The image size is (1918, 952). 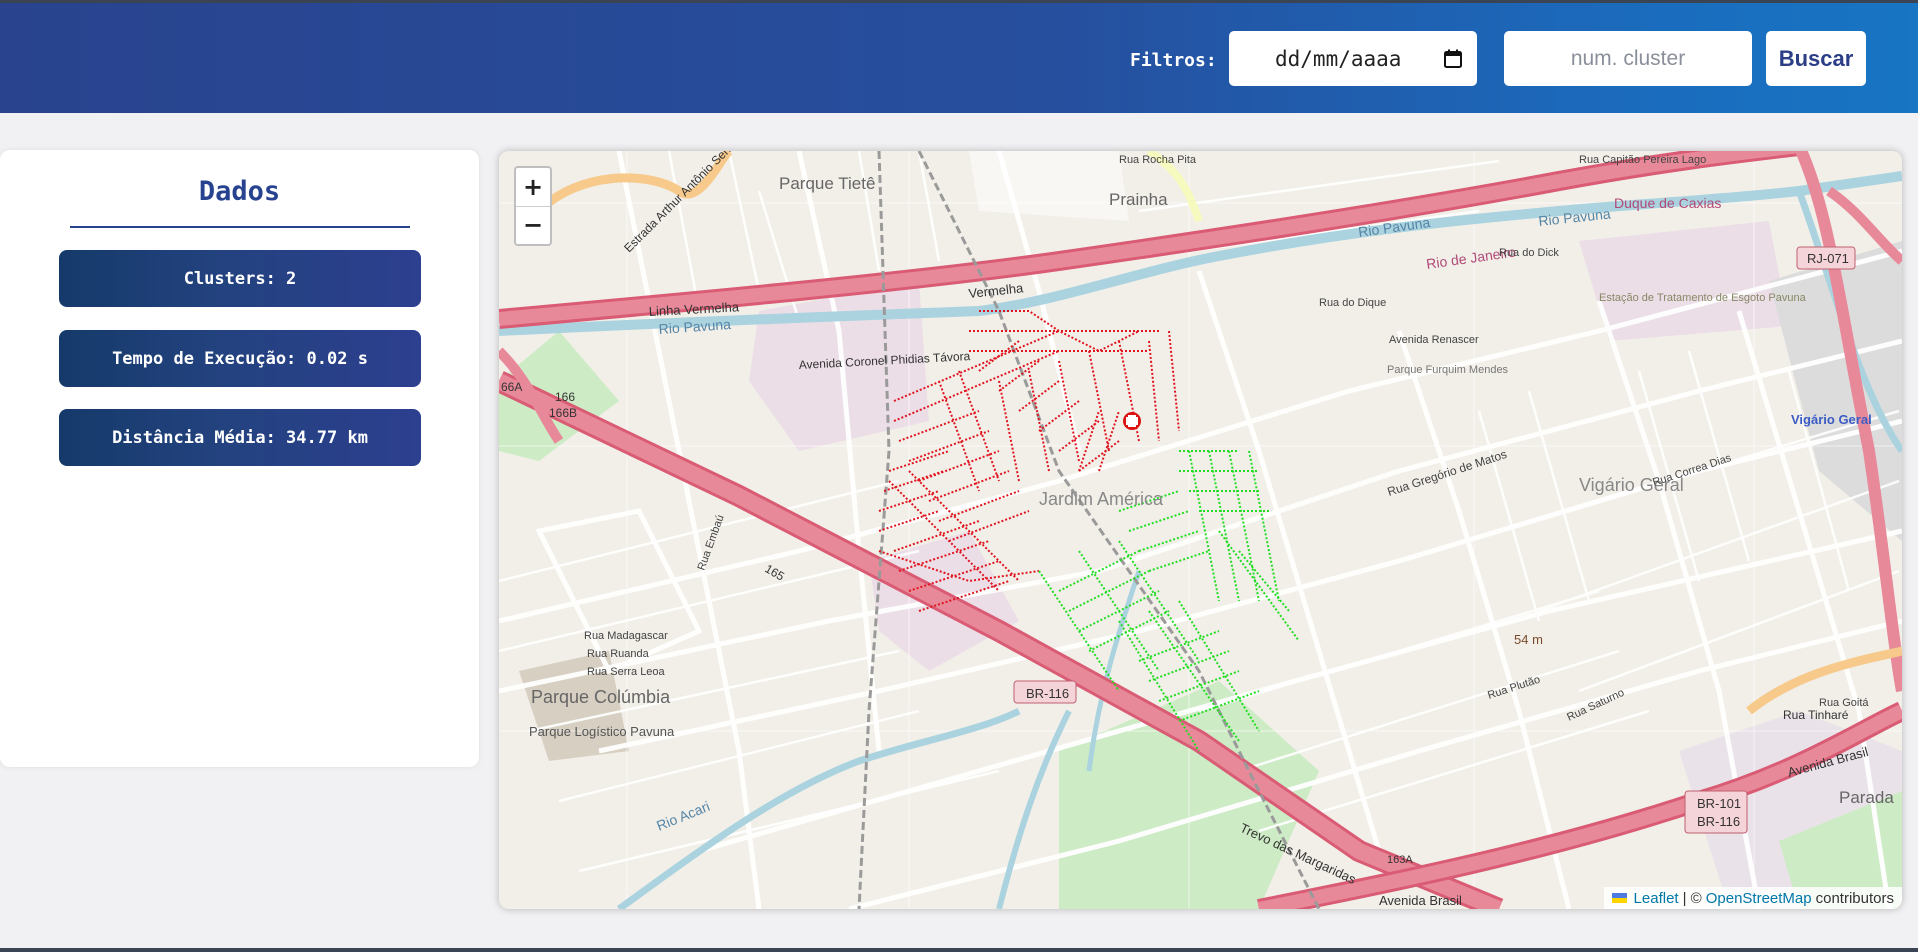 I want to click on map-attribution: Leaflet | © OpenStreetMap contributors, so click(x=1752, y=898).